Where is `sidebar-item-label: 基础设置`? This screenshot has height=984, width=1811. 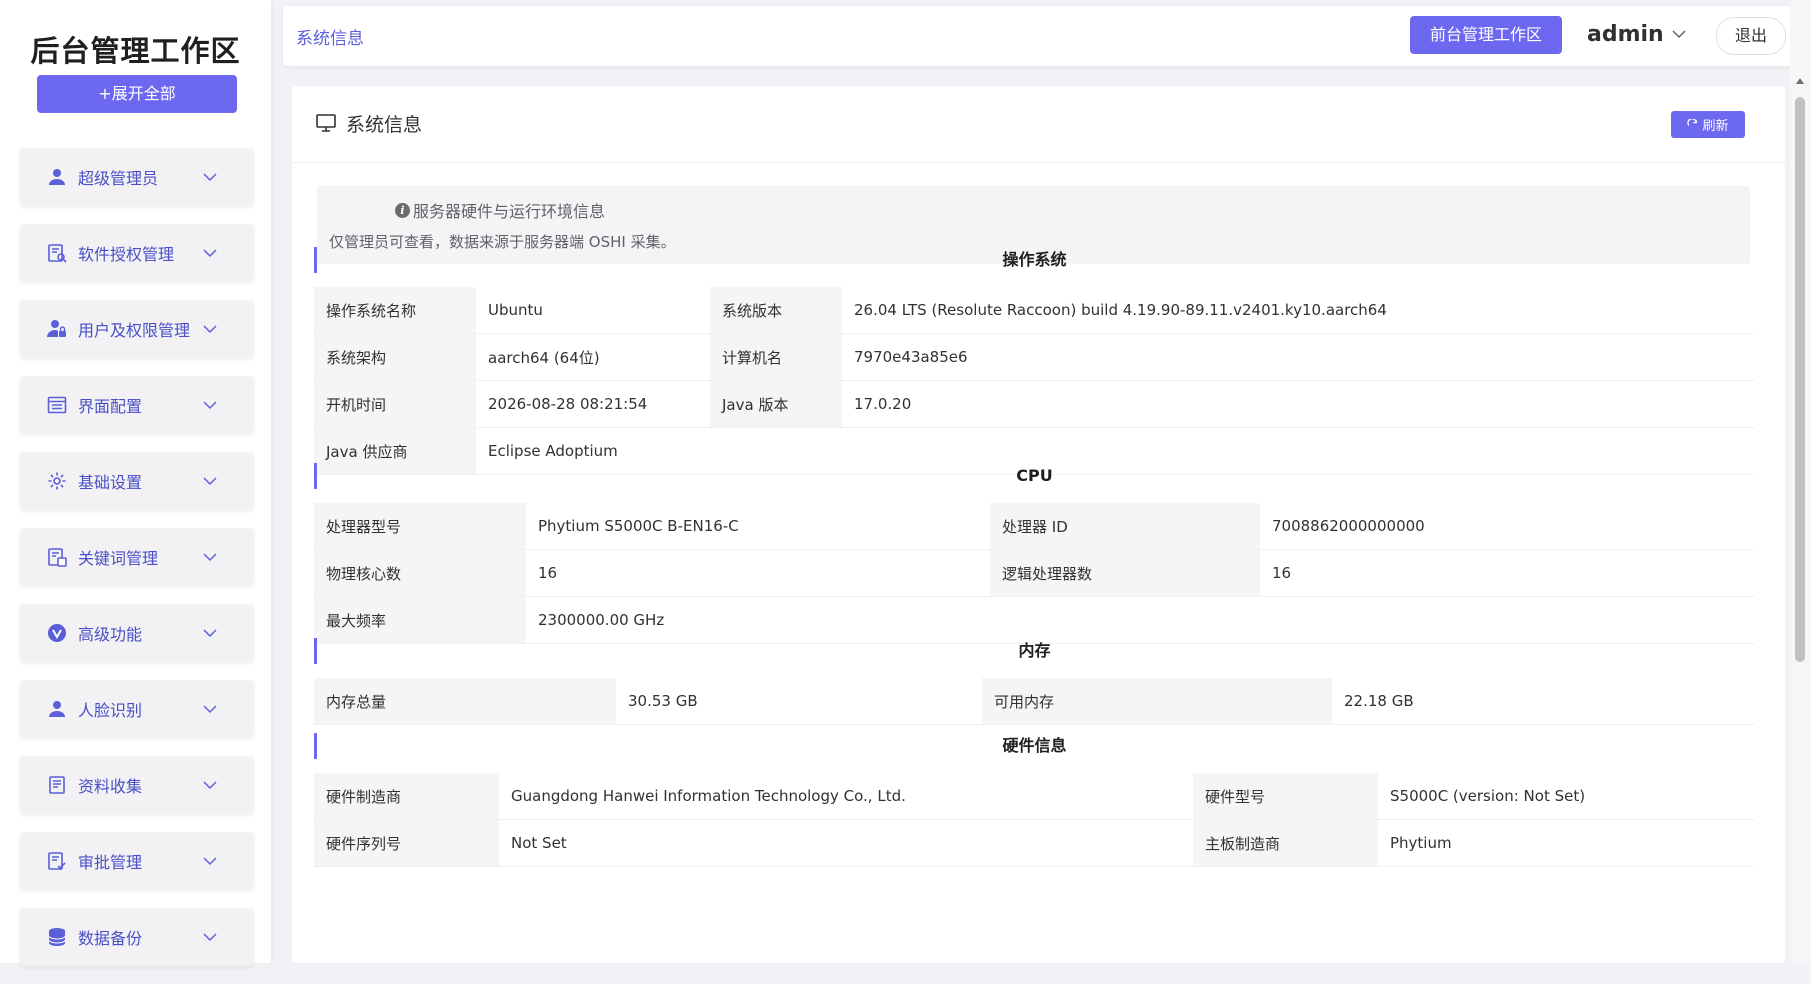
sidebar-item-label: 基础设置 is located at coordinates (110, 482).